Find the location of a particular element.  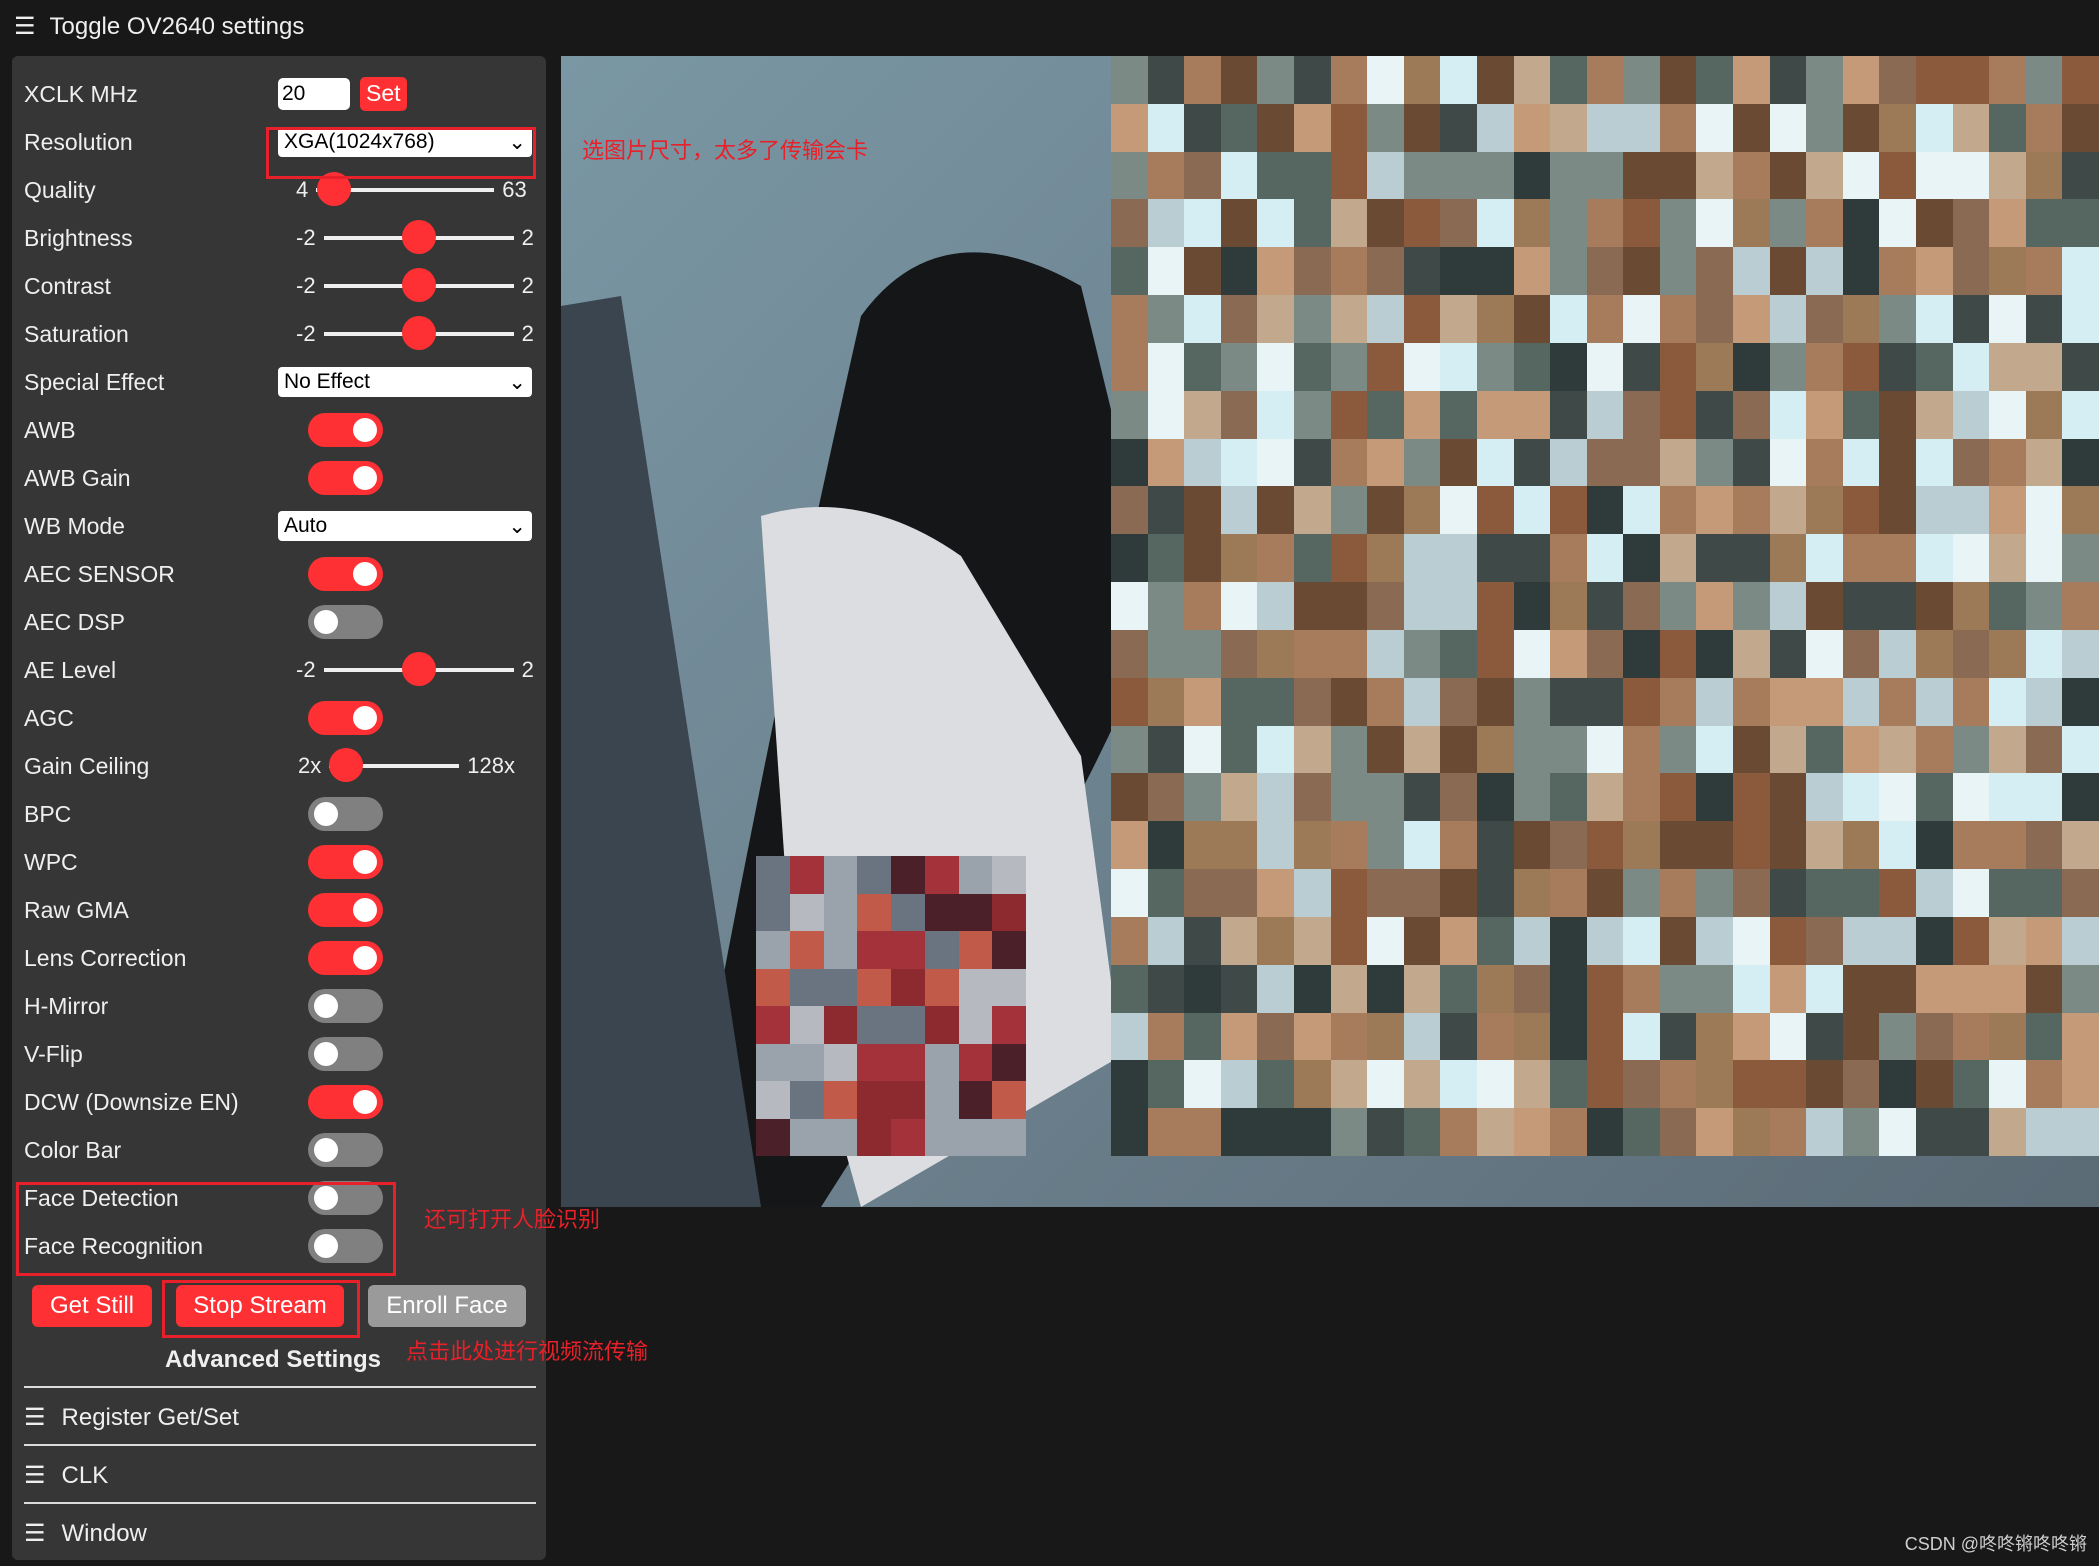

raw_gma-toggle is located at coordinates (345, 910).